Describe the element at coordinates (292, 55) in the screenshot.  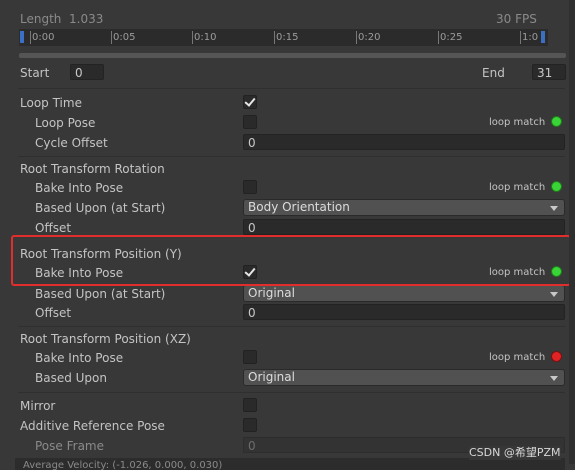
I see `timeline-range-bar` at that location.